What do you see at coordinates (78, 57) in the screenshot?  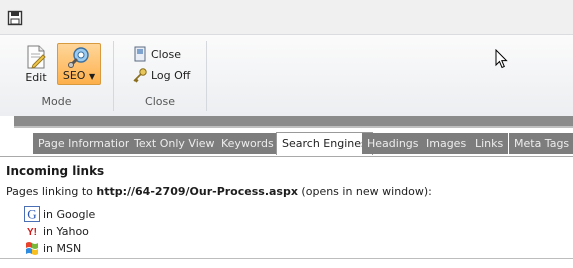 I see `seo-tools-icon` at bounding box center [78, 57].